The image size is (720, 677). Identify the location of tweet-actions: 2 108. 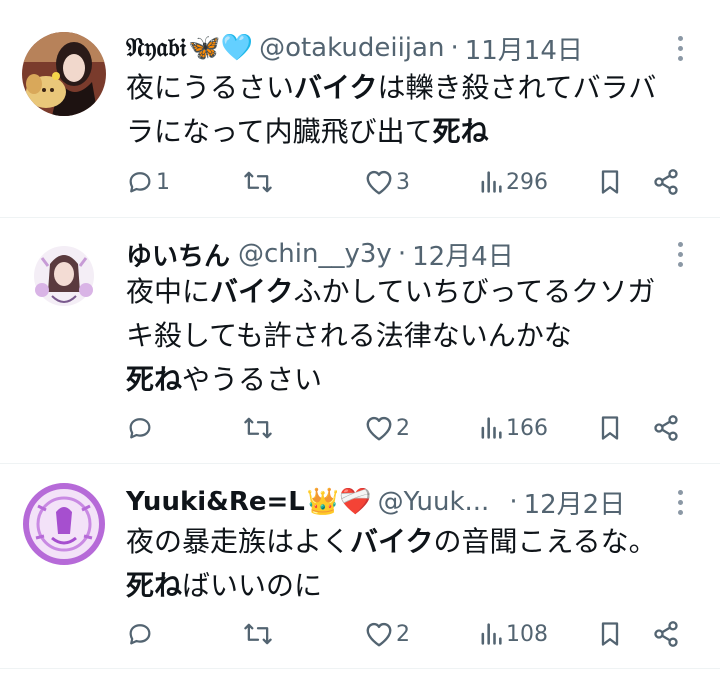
(406, 634).